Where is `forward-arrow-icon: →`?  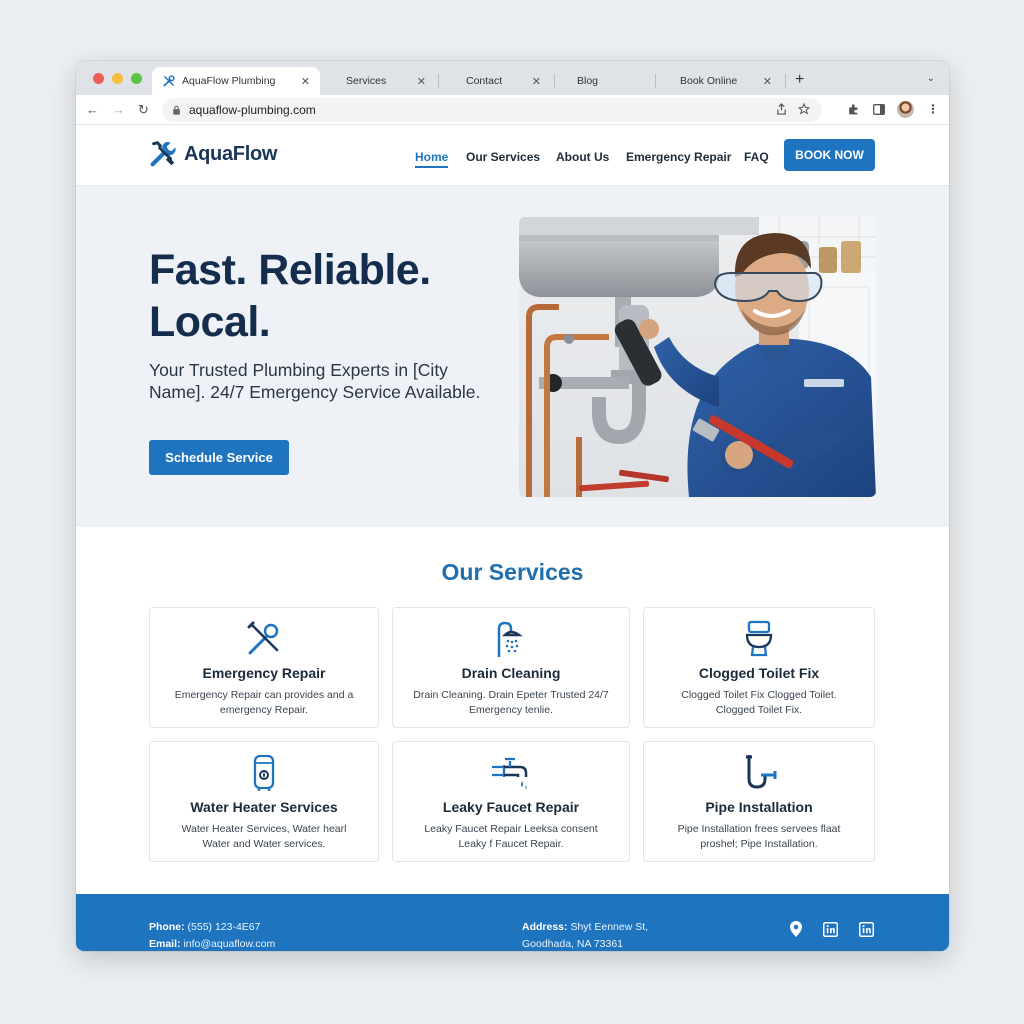
forward-arrow-icon: → is located at coordinates (118, 109).